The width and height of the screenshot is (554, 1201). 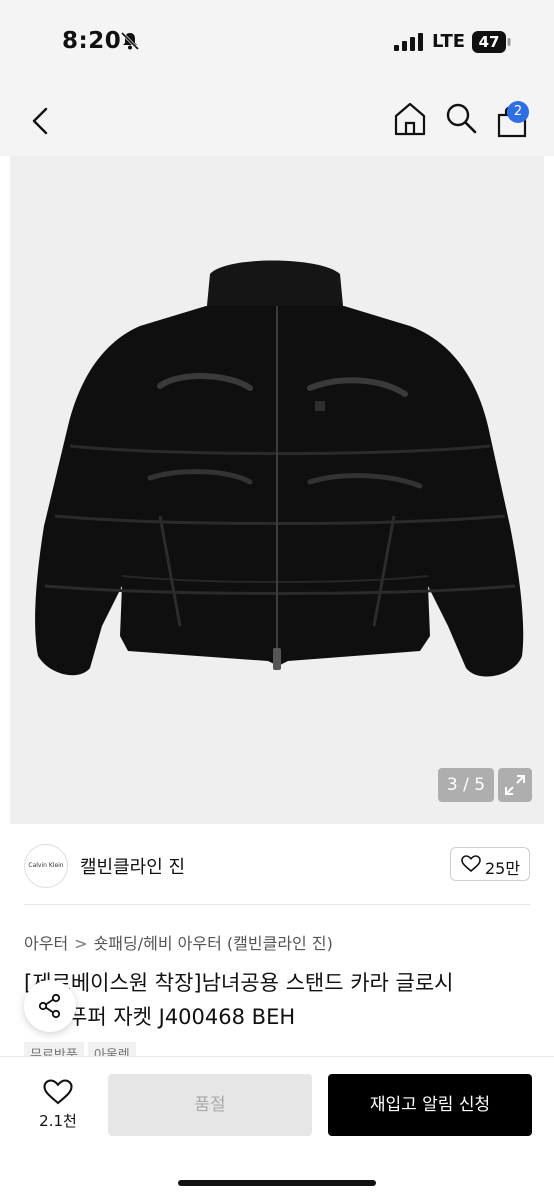 I want to click on breadcrumb-subcategory: 숏패딩/헤비 아우터, so click(x=158, y=943).